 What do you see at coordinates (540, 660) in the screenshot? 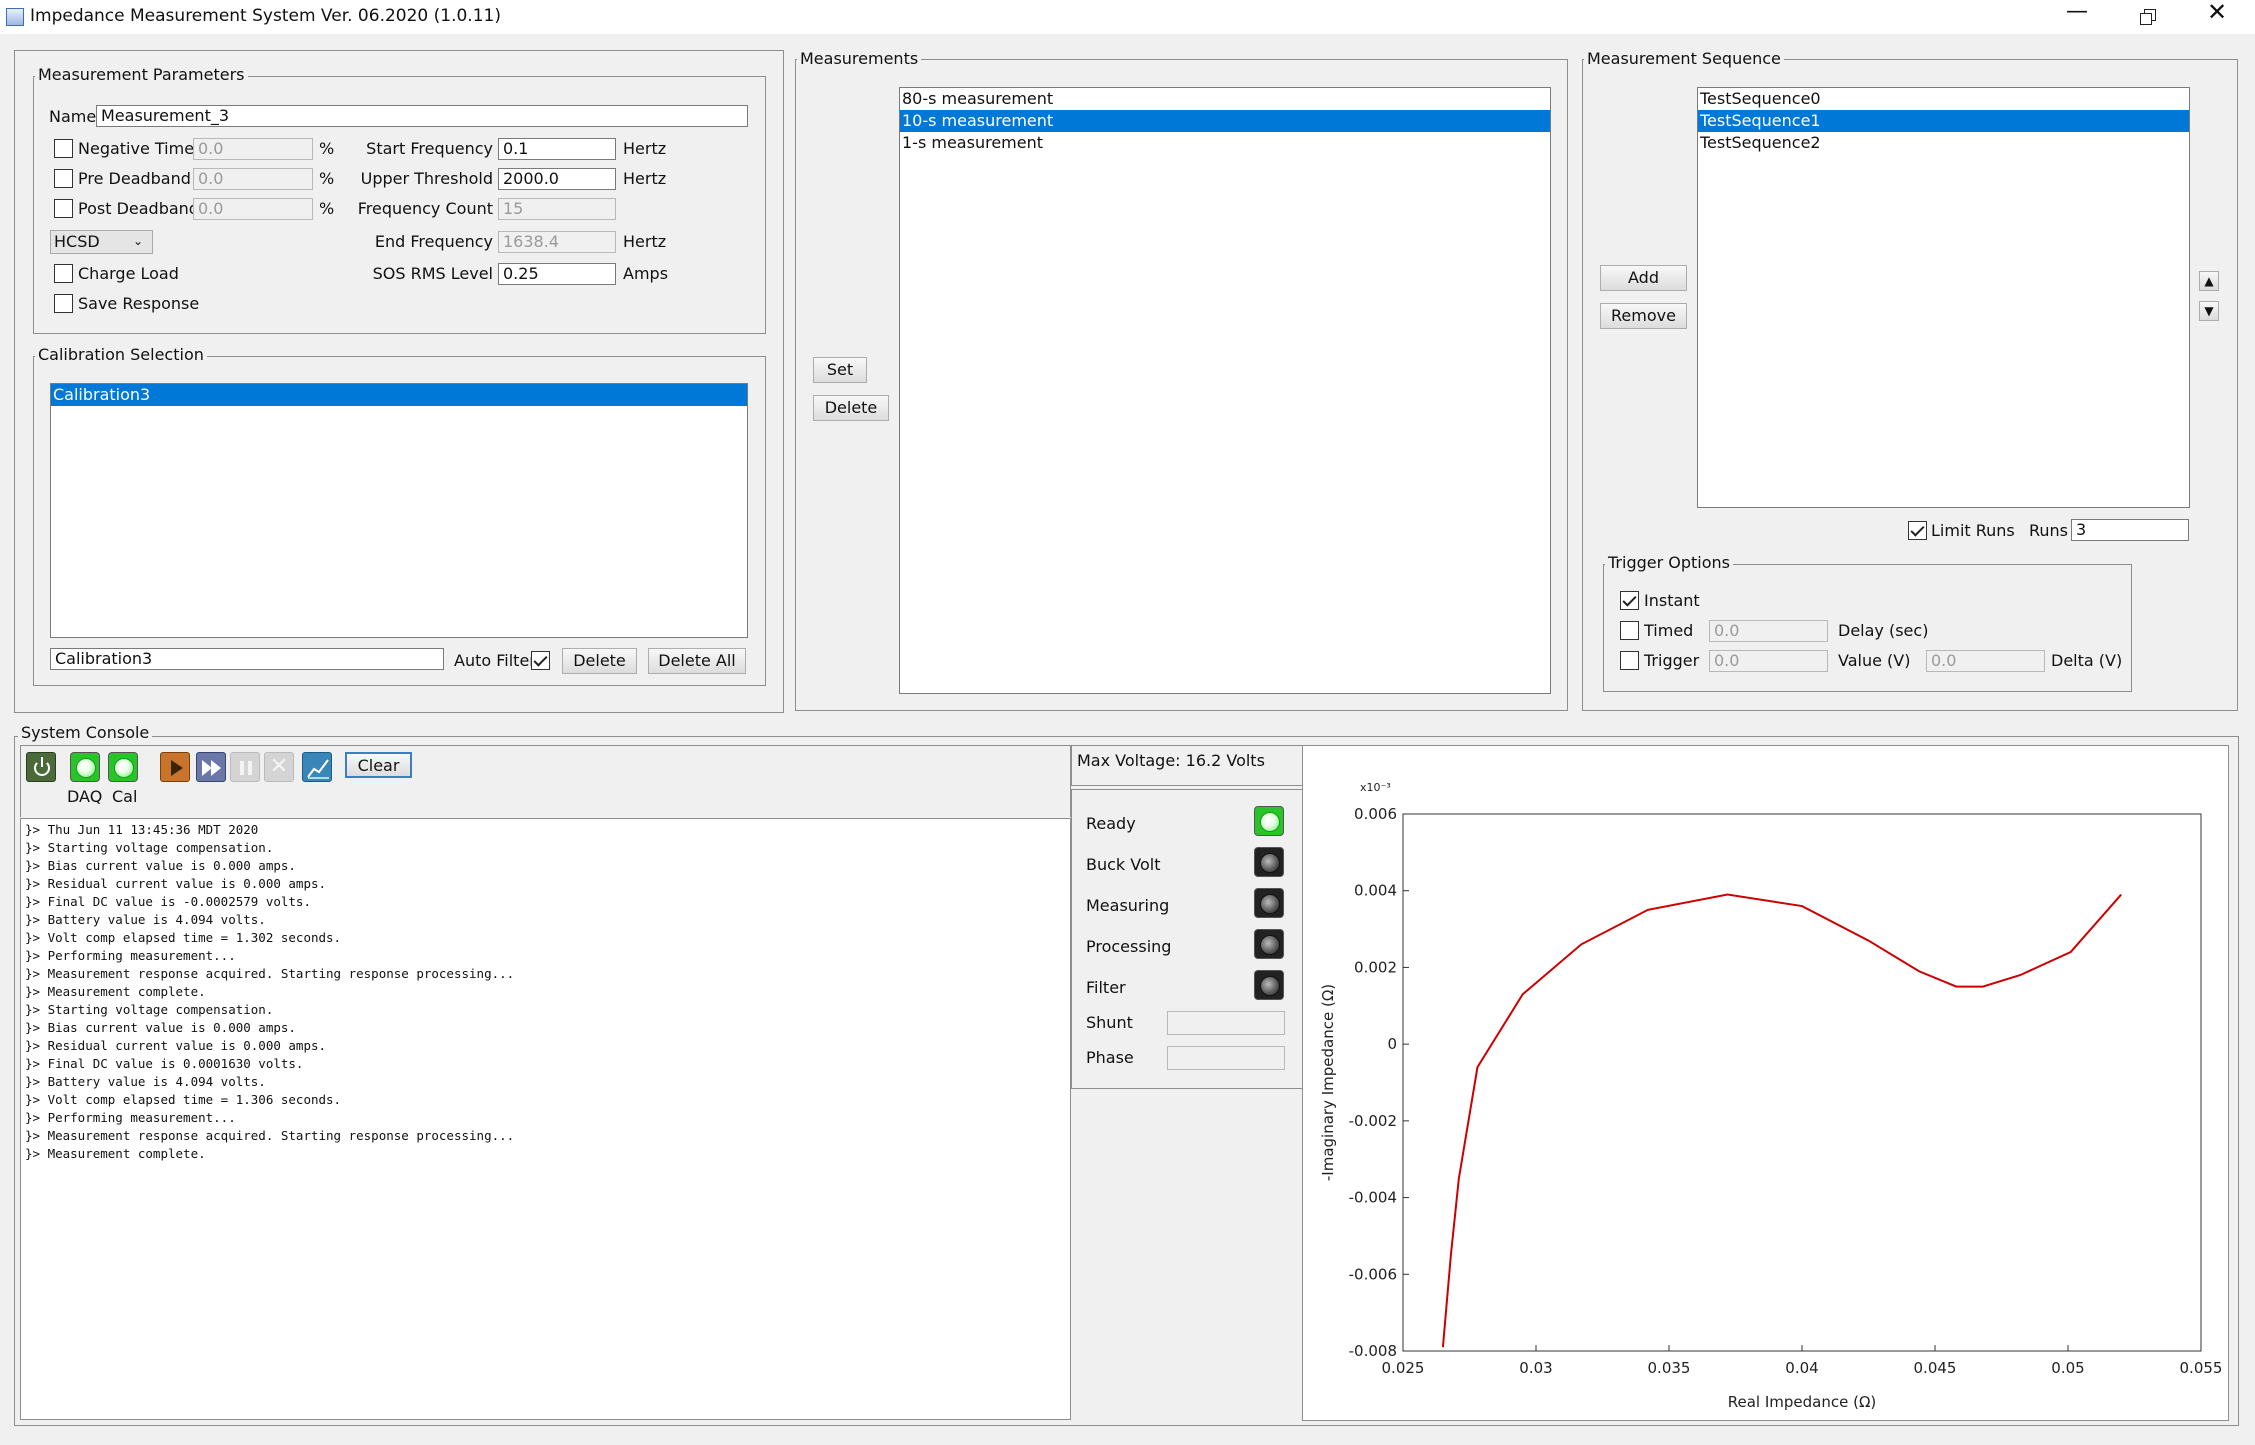
I see `auto-filter-checkbox` at bounding box center [540, 660].